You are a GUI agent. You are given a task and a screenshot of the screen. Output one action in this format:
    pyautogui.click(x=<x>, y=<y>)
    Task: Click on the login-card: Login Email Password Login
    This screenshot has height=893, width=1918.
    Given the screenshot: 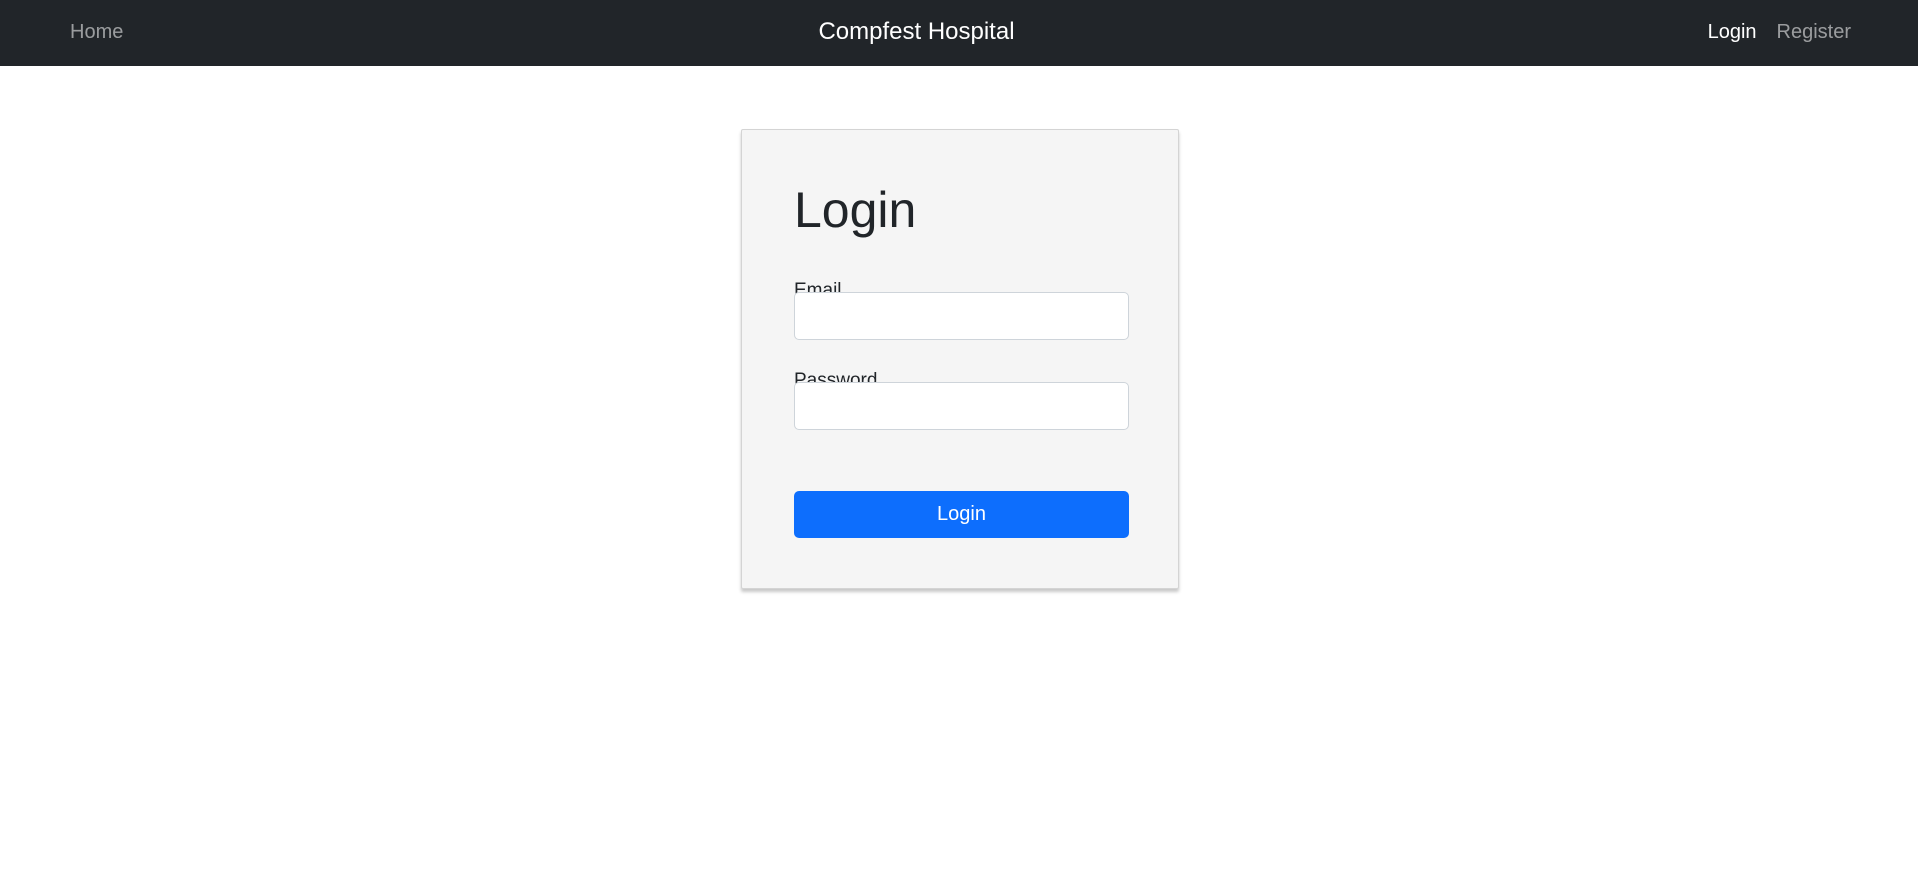 What is the action you would take?
    pyautogui.click(x=960, y=359)
    